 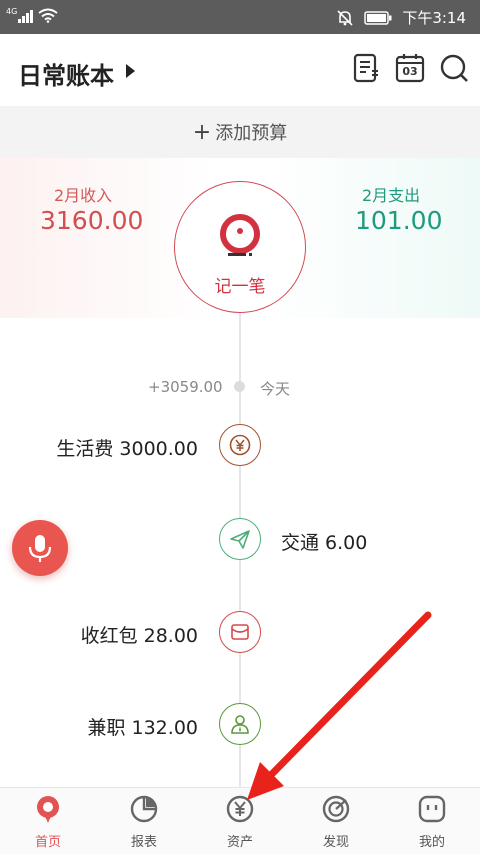 I want to click on ledger-title: 日常账本, so click(x=66, y=73).